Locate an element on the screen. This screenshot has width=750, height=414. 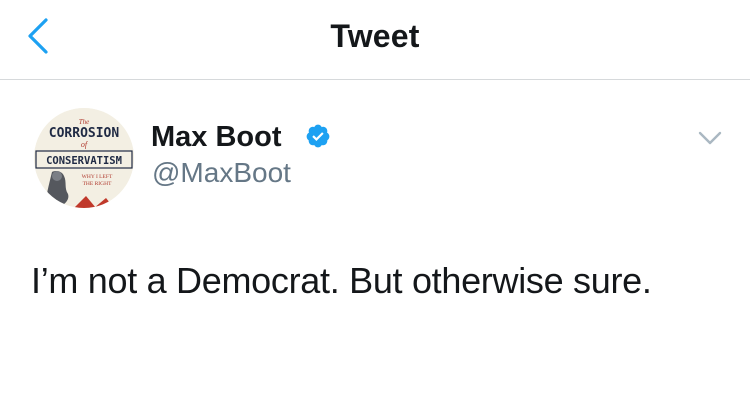
avatar-text-right: THE RIGHT is located at coordinates (98, 184).